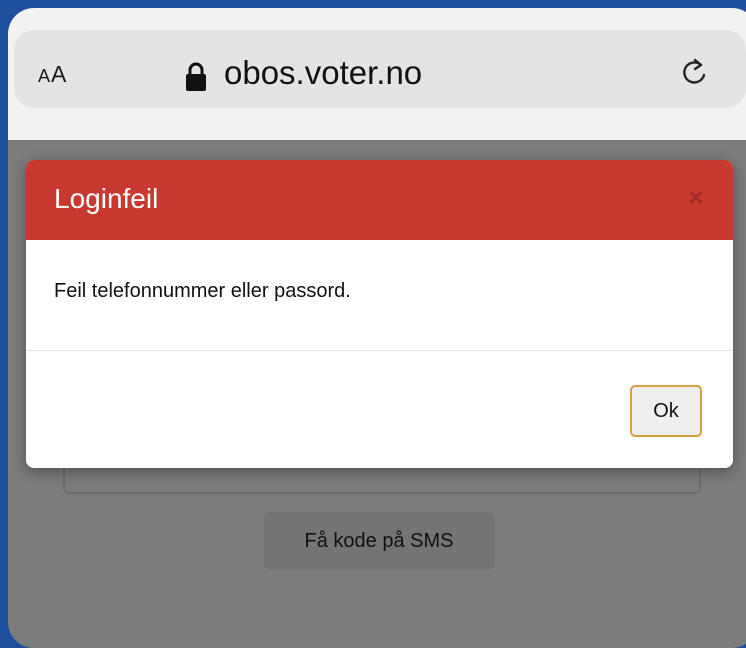 The height and width of the screenshot is (648, 746). What do you see at coordinates (695, 73) in the screenshot?
I see `reload-icon` at bounding box center [695, 73].